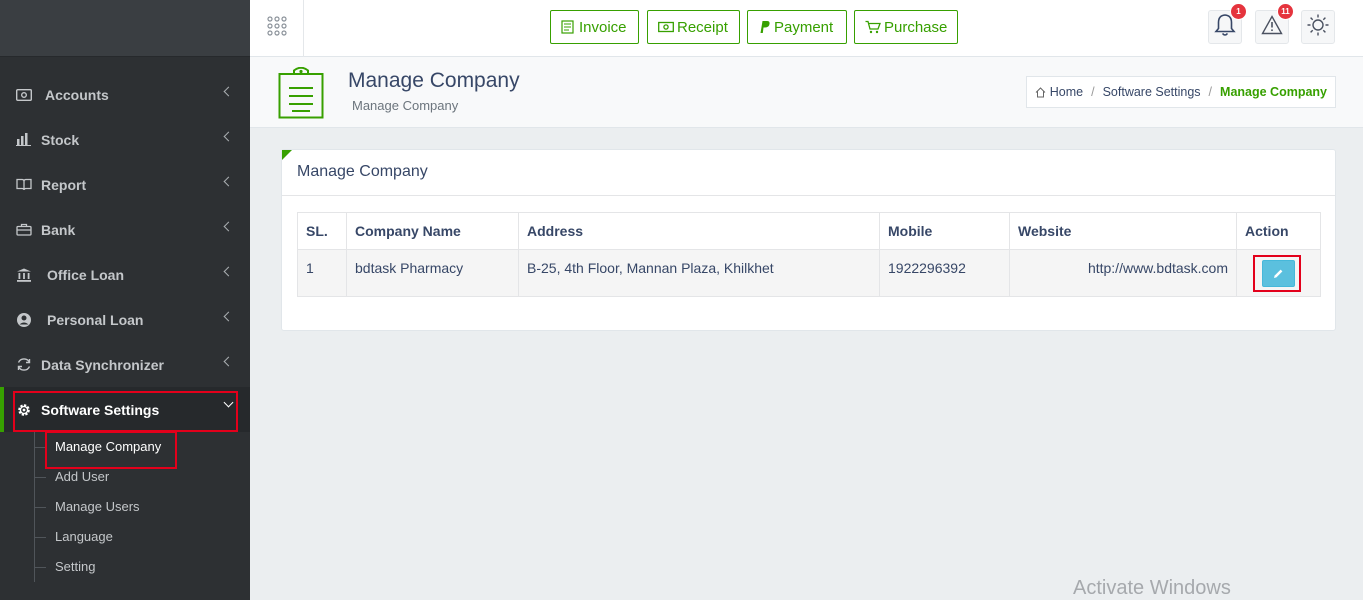 Image resolution: width=1363 pixels, height=600 pixels. What do you see at coordinates (568, 27) in the screenshot?
I see `invoice-icon` at bounding box center [568, 27].